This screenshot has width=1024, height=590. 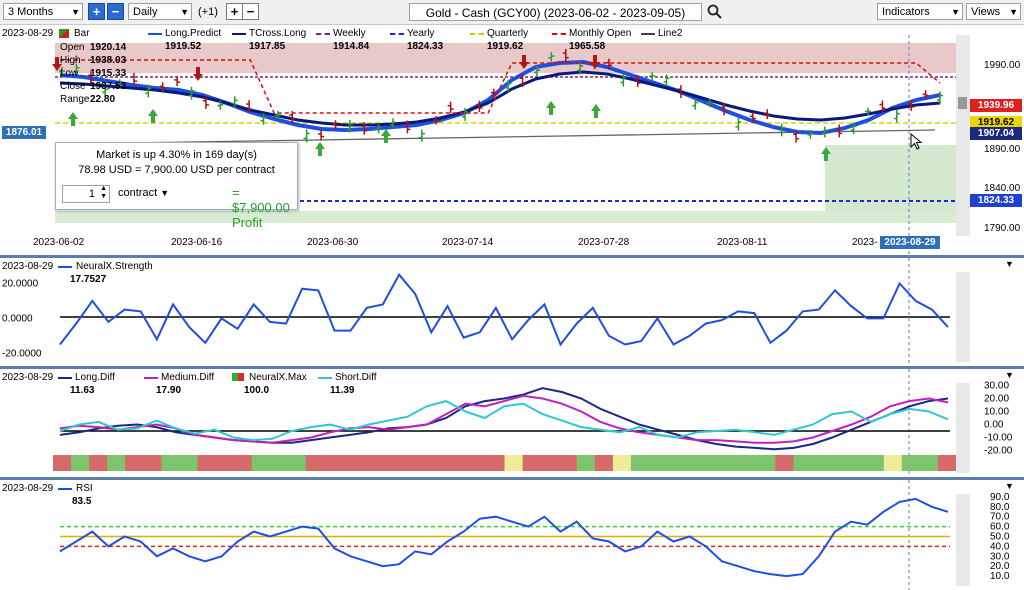 I want to click on y-tick-label: 10.0, so click(x=1000, y=576).